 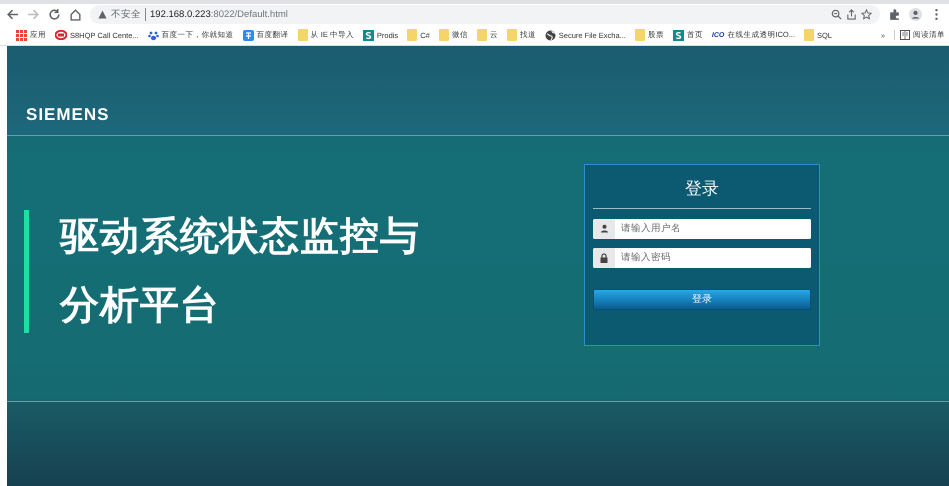 I want to click on home-icon, so click(x=75, y=14).